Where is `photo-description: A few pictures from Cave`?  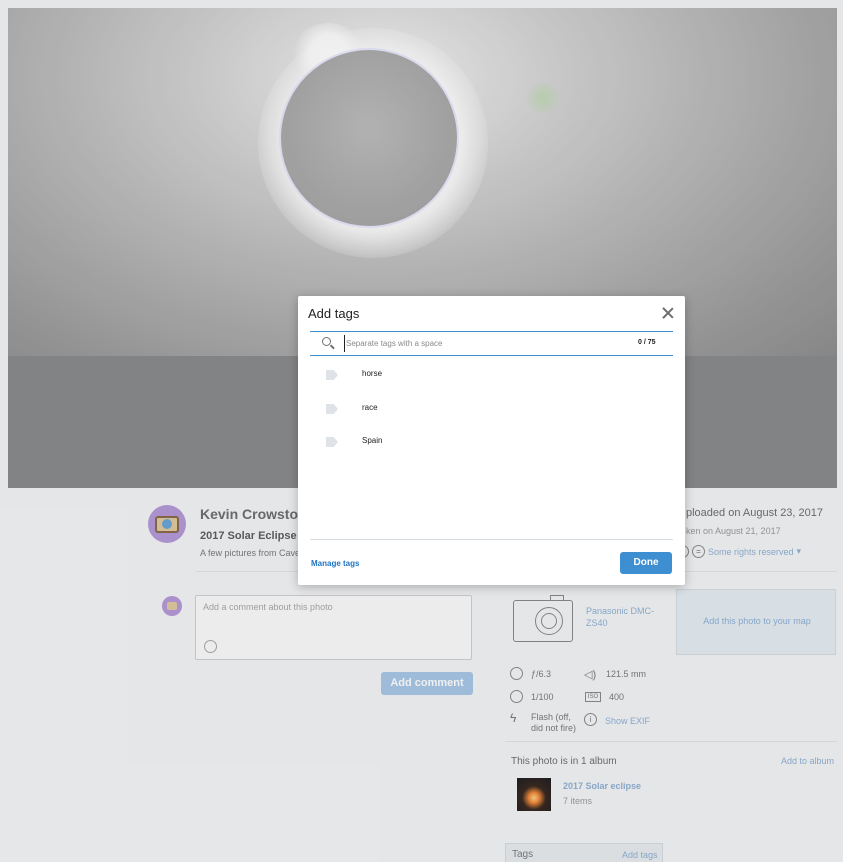 photo-description: A few pictures from Cave is located at coordinates (250, 553).